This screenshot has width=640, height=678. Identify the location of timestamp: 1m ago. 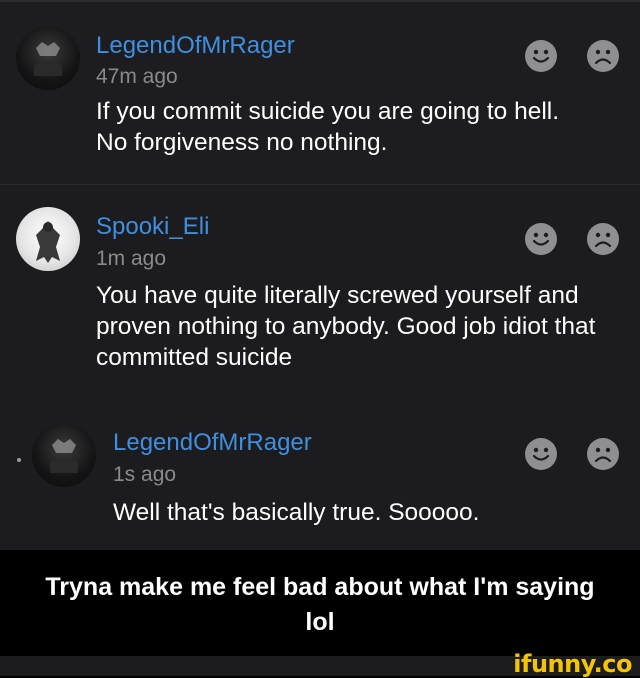
(131, 258).